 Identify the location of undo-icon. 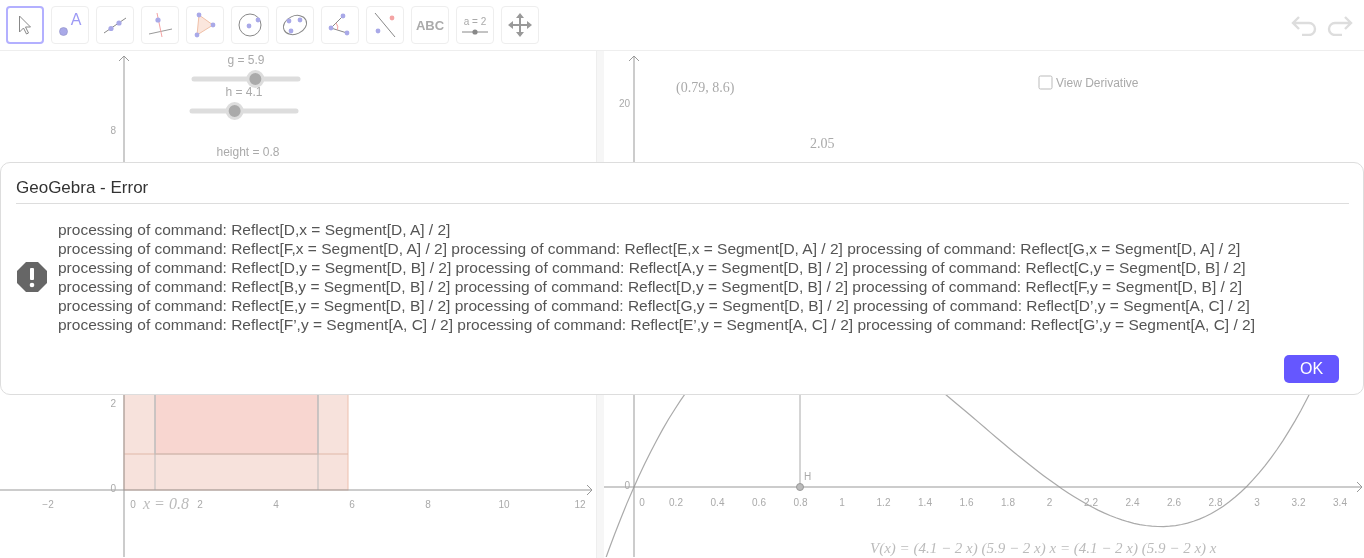
(1304, 25).